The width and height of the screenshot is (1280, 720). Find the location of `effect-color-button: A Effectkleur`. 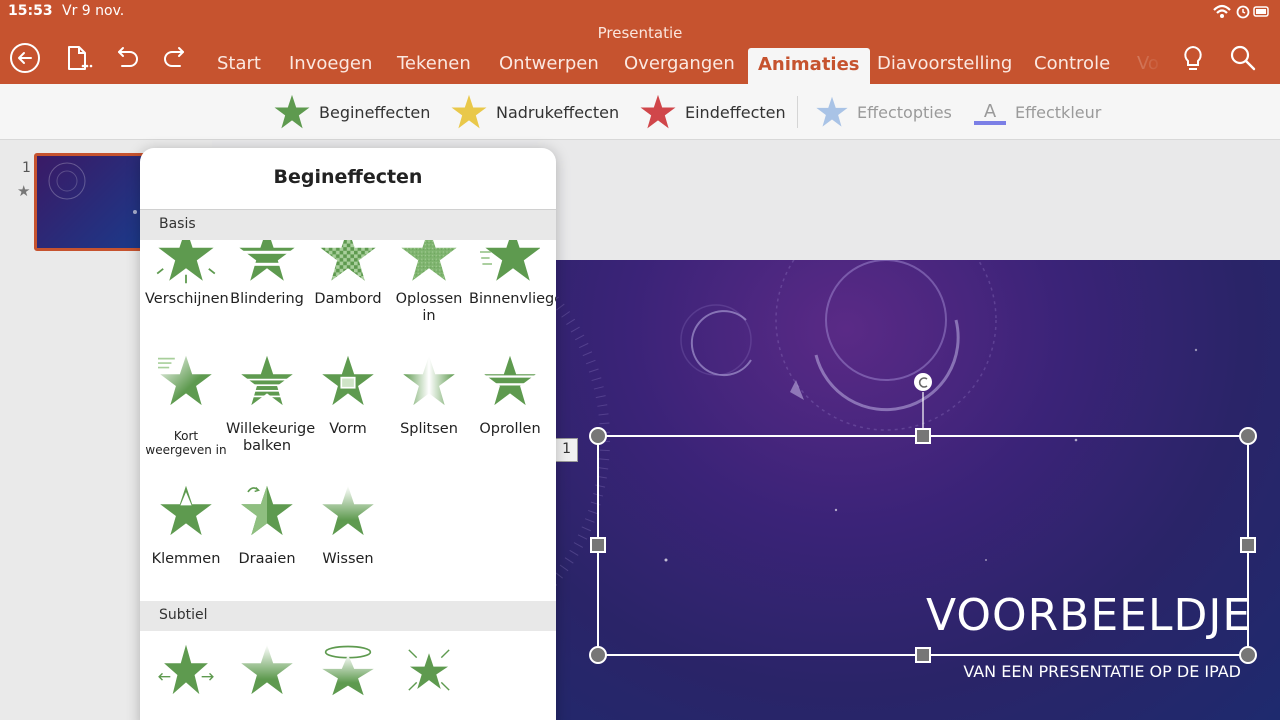

effect-color-button: A Effectkleur is located at coordinates (1037, 112).